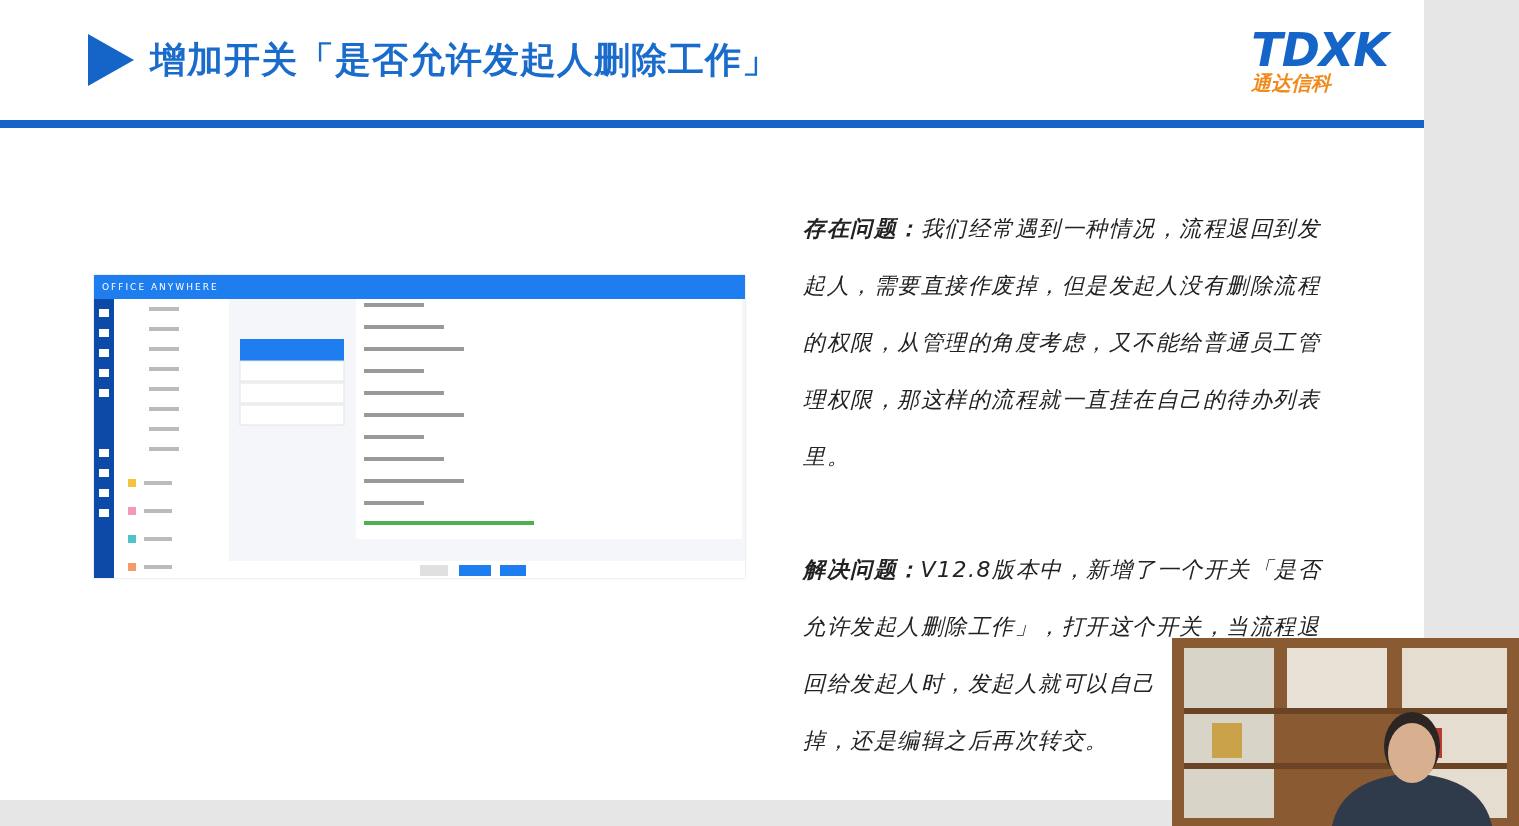  Describe the element at coordinates (465, 59) in the screenshot. I see `slide-title: 增加开关「是否允许发起人删除工作」` at that location.